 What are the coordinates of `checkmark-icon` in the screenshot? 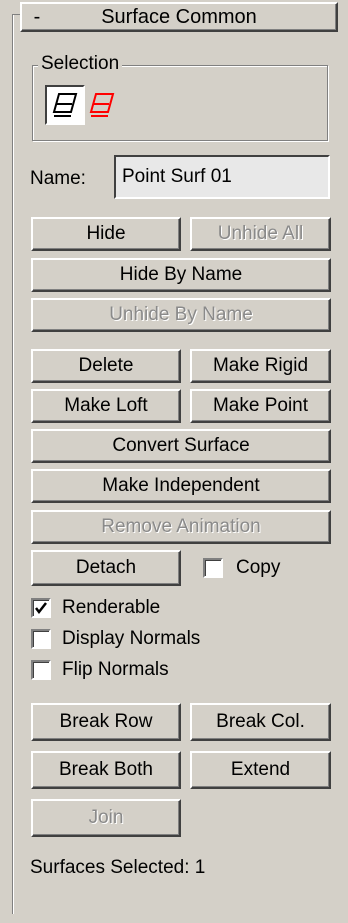 It's located at (41, 608).